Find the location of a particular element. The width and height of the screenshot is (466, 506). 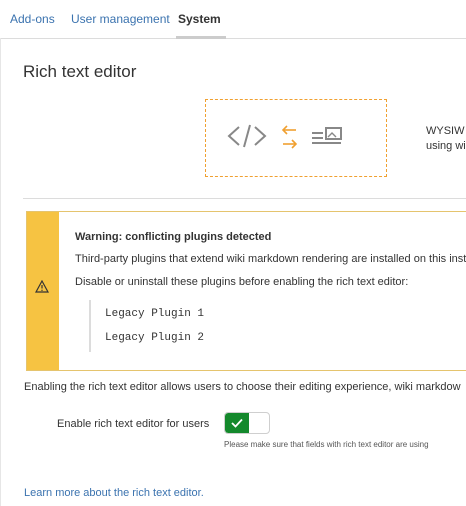

toggle-label: Enable rich text editor for users is located at coordinates (133, 424).